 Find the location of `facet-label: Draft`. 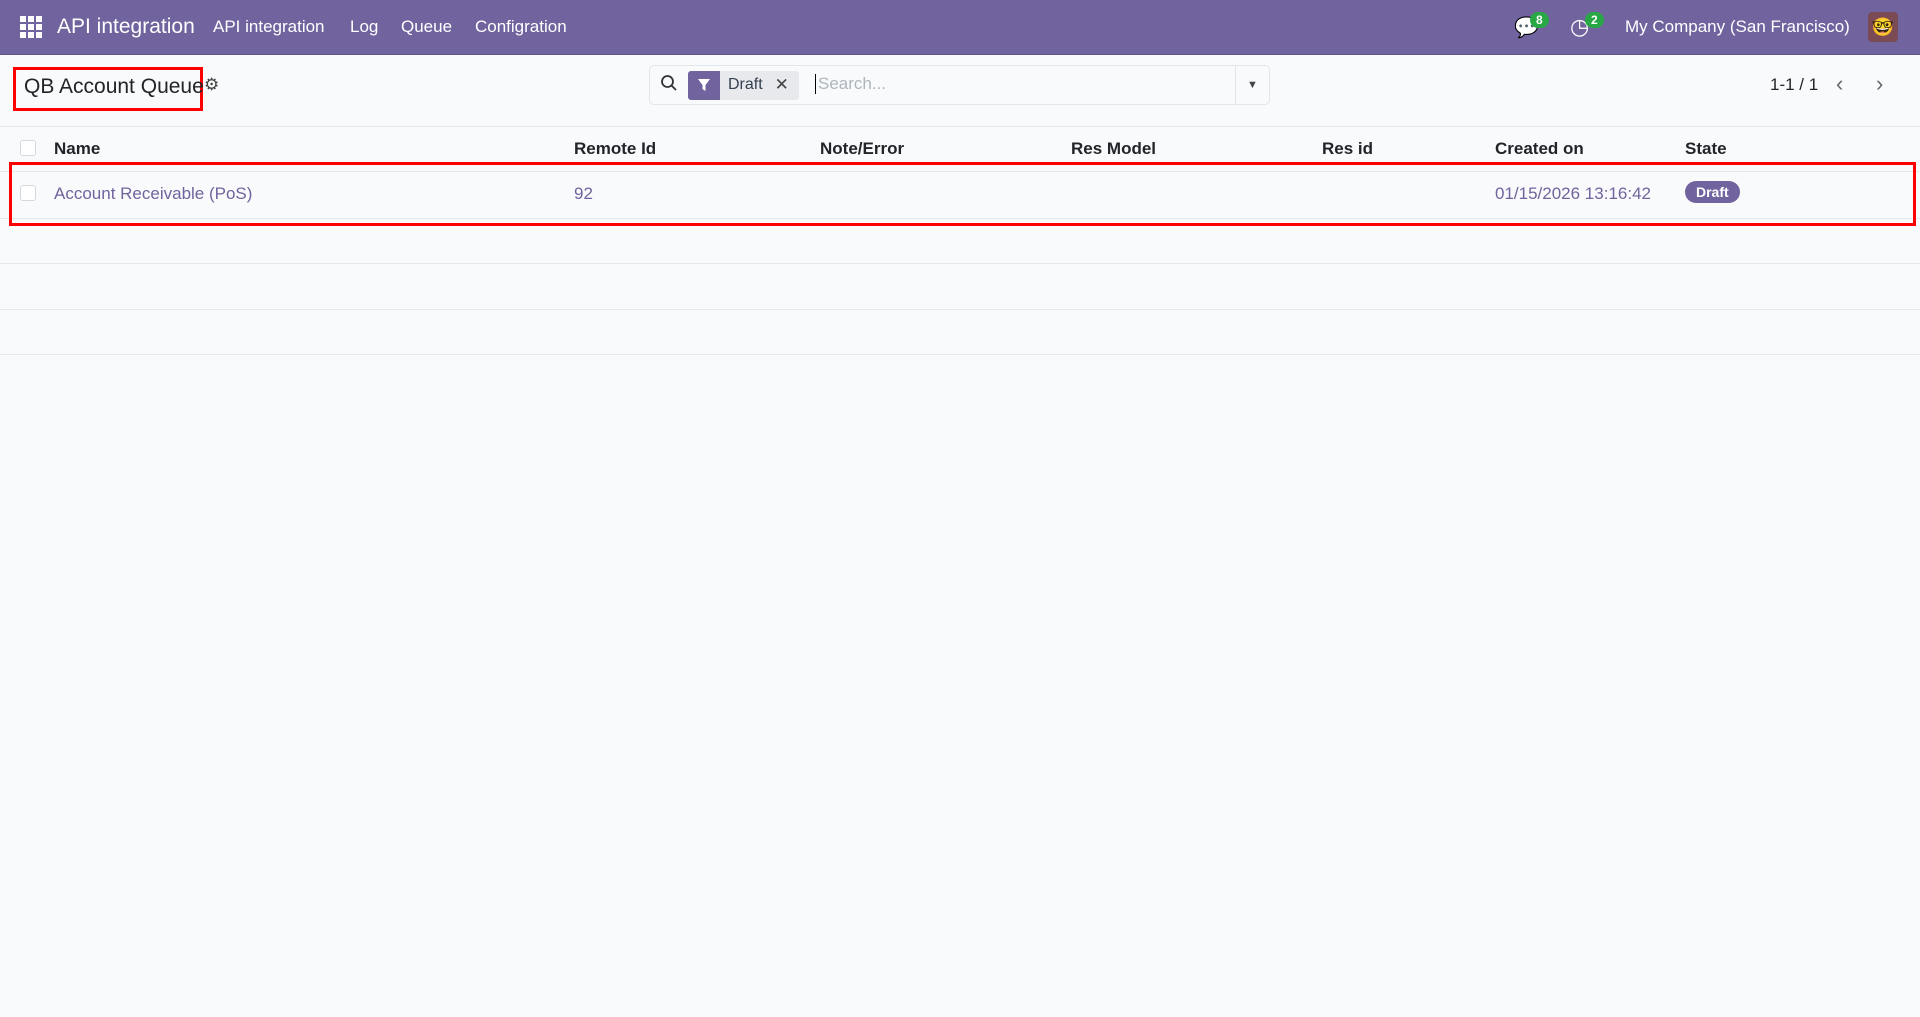

facet-label: Draft is located at coordinates (745, 84).